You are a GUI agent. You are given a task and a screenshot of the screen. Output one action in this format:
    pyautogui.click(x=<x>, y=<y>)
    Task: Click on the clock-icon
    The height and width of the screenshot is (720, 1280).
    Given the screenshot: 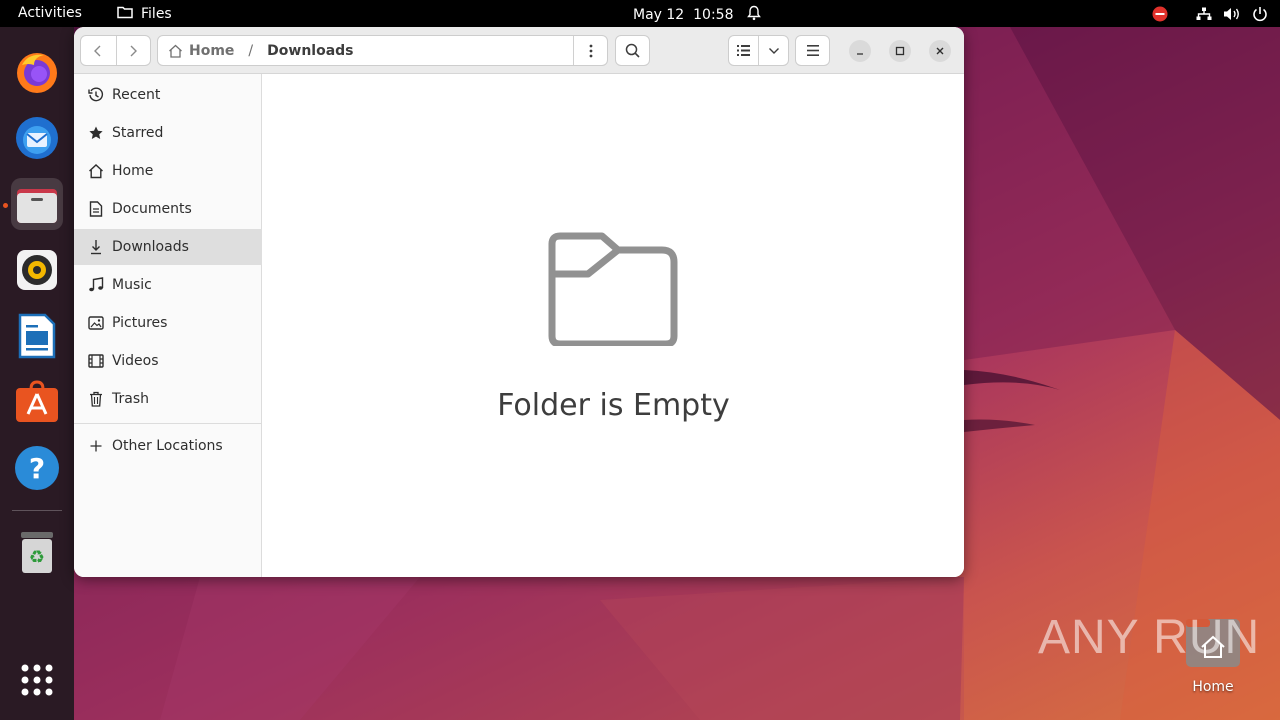 What is the action you would take?
    pyautogui.click(x=96, y=95)
    